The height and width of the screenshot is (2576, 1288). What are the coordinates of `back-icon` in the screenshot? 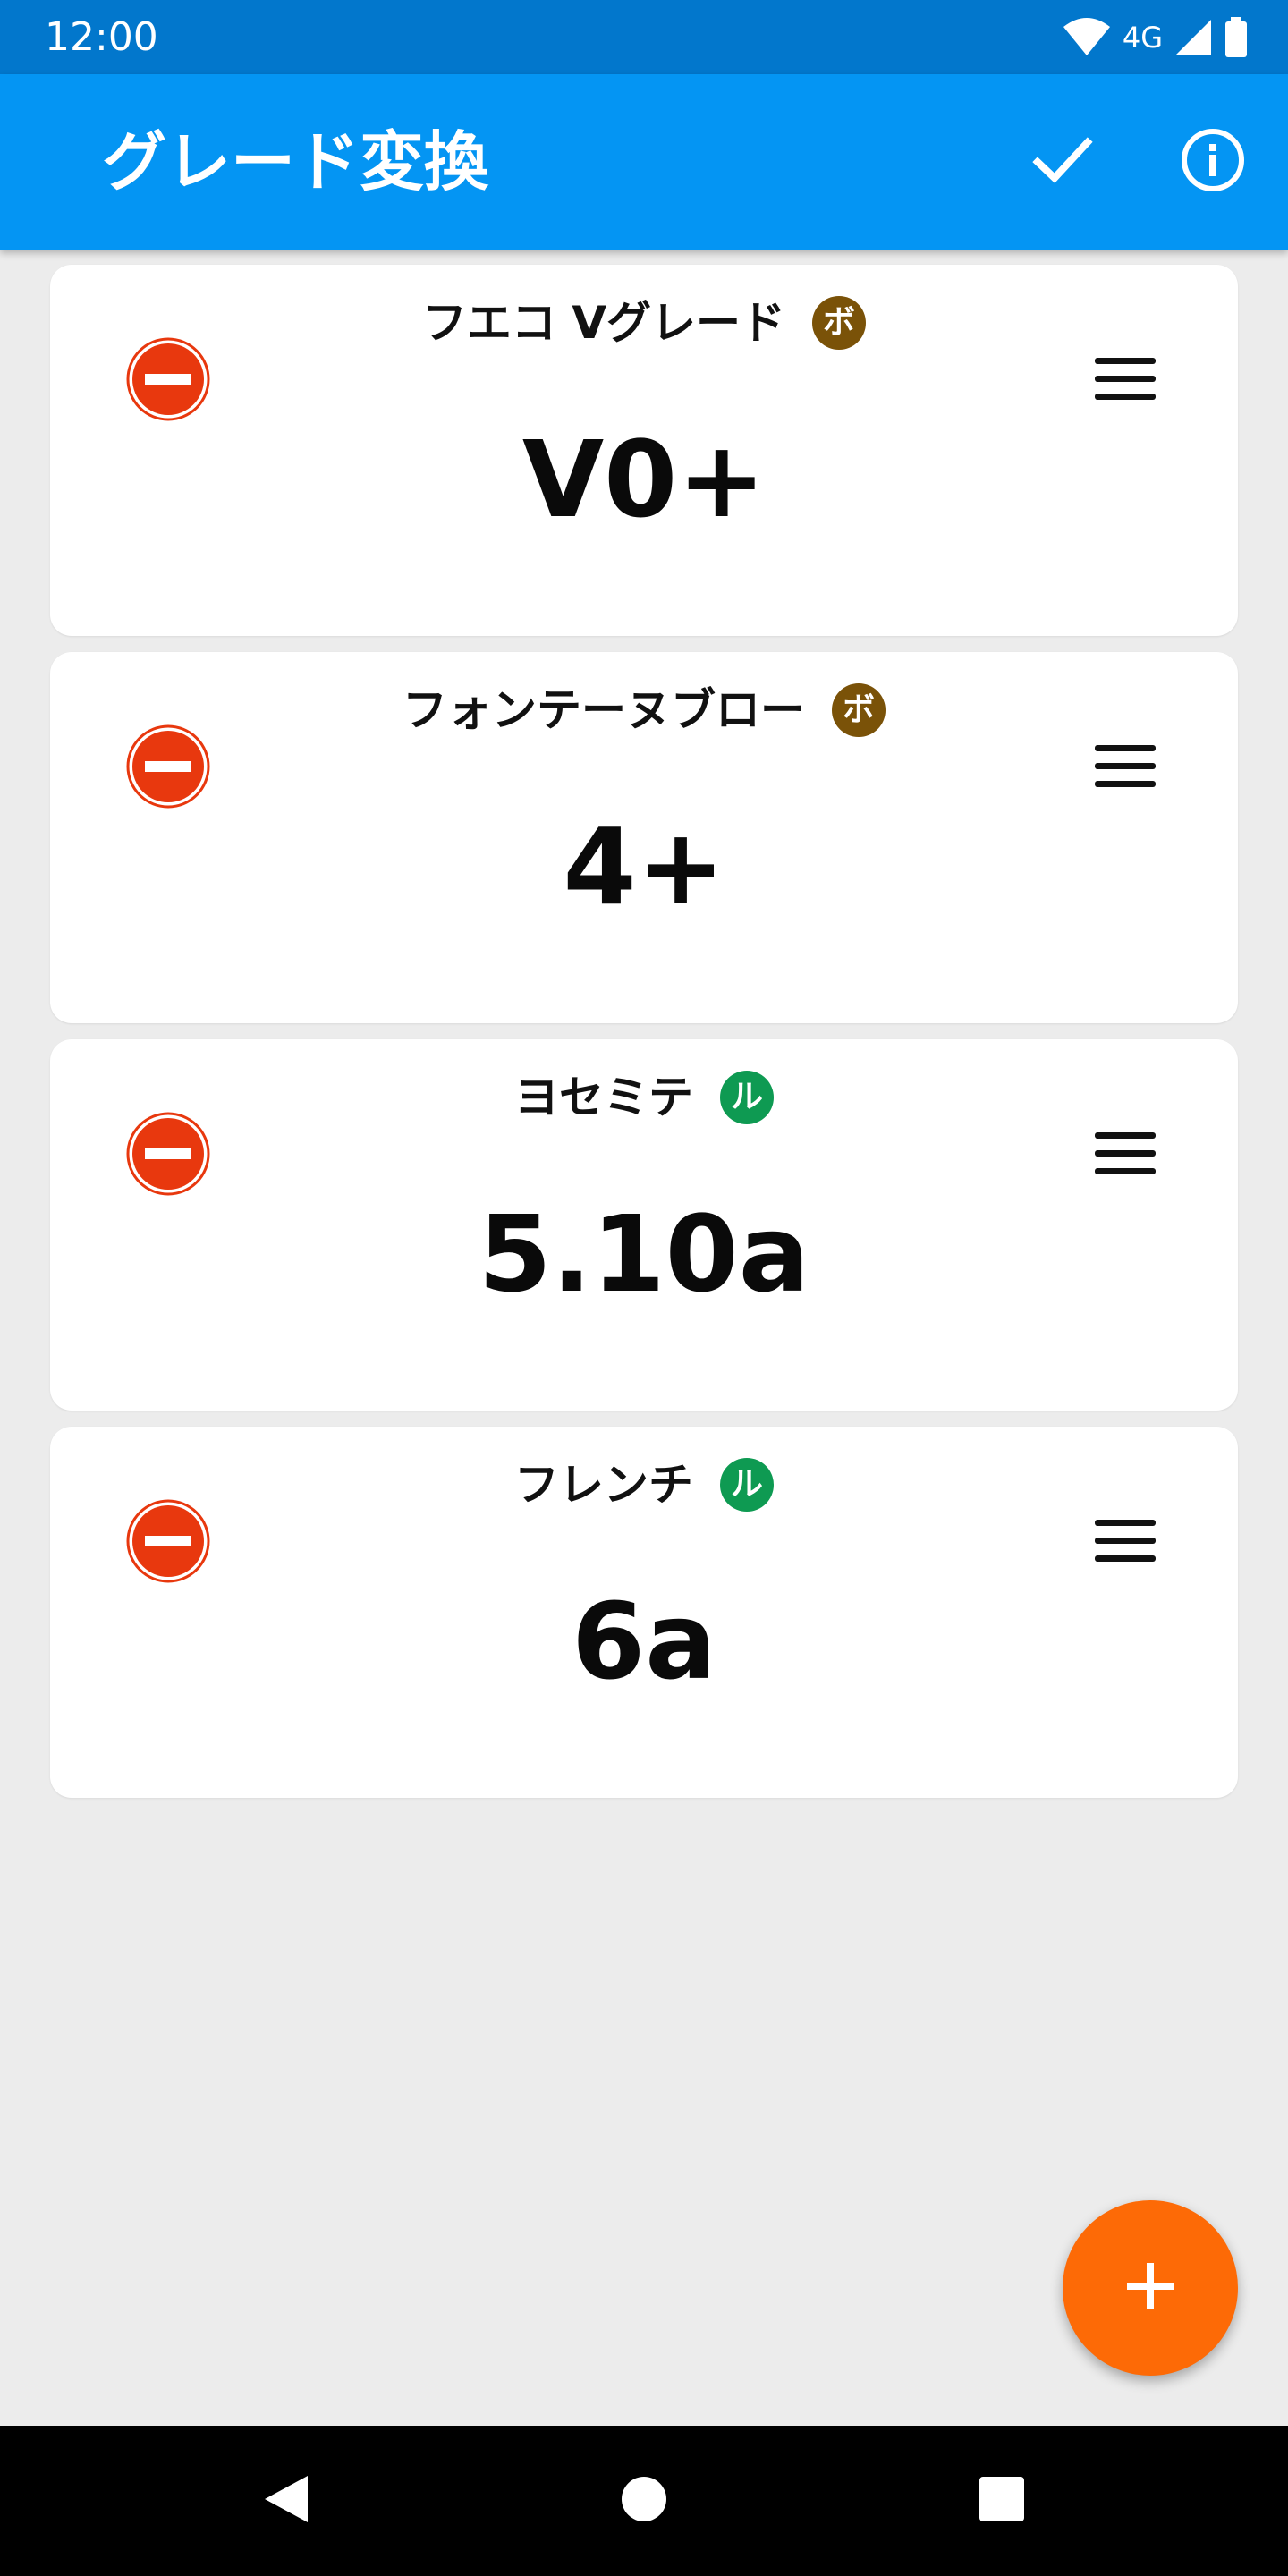 It's located at (286, 2500).